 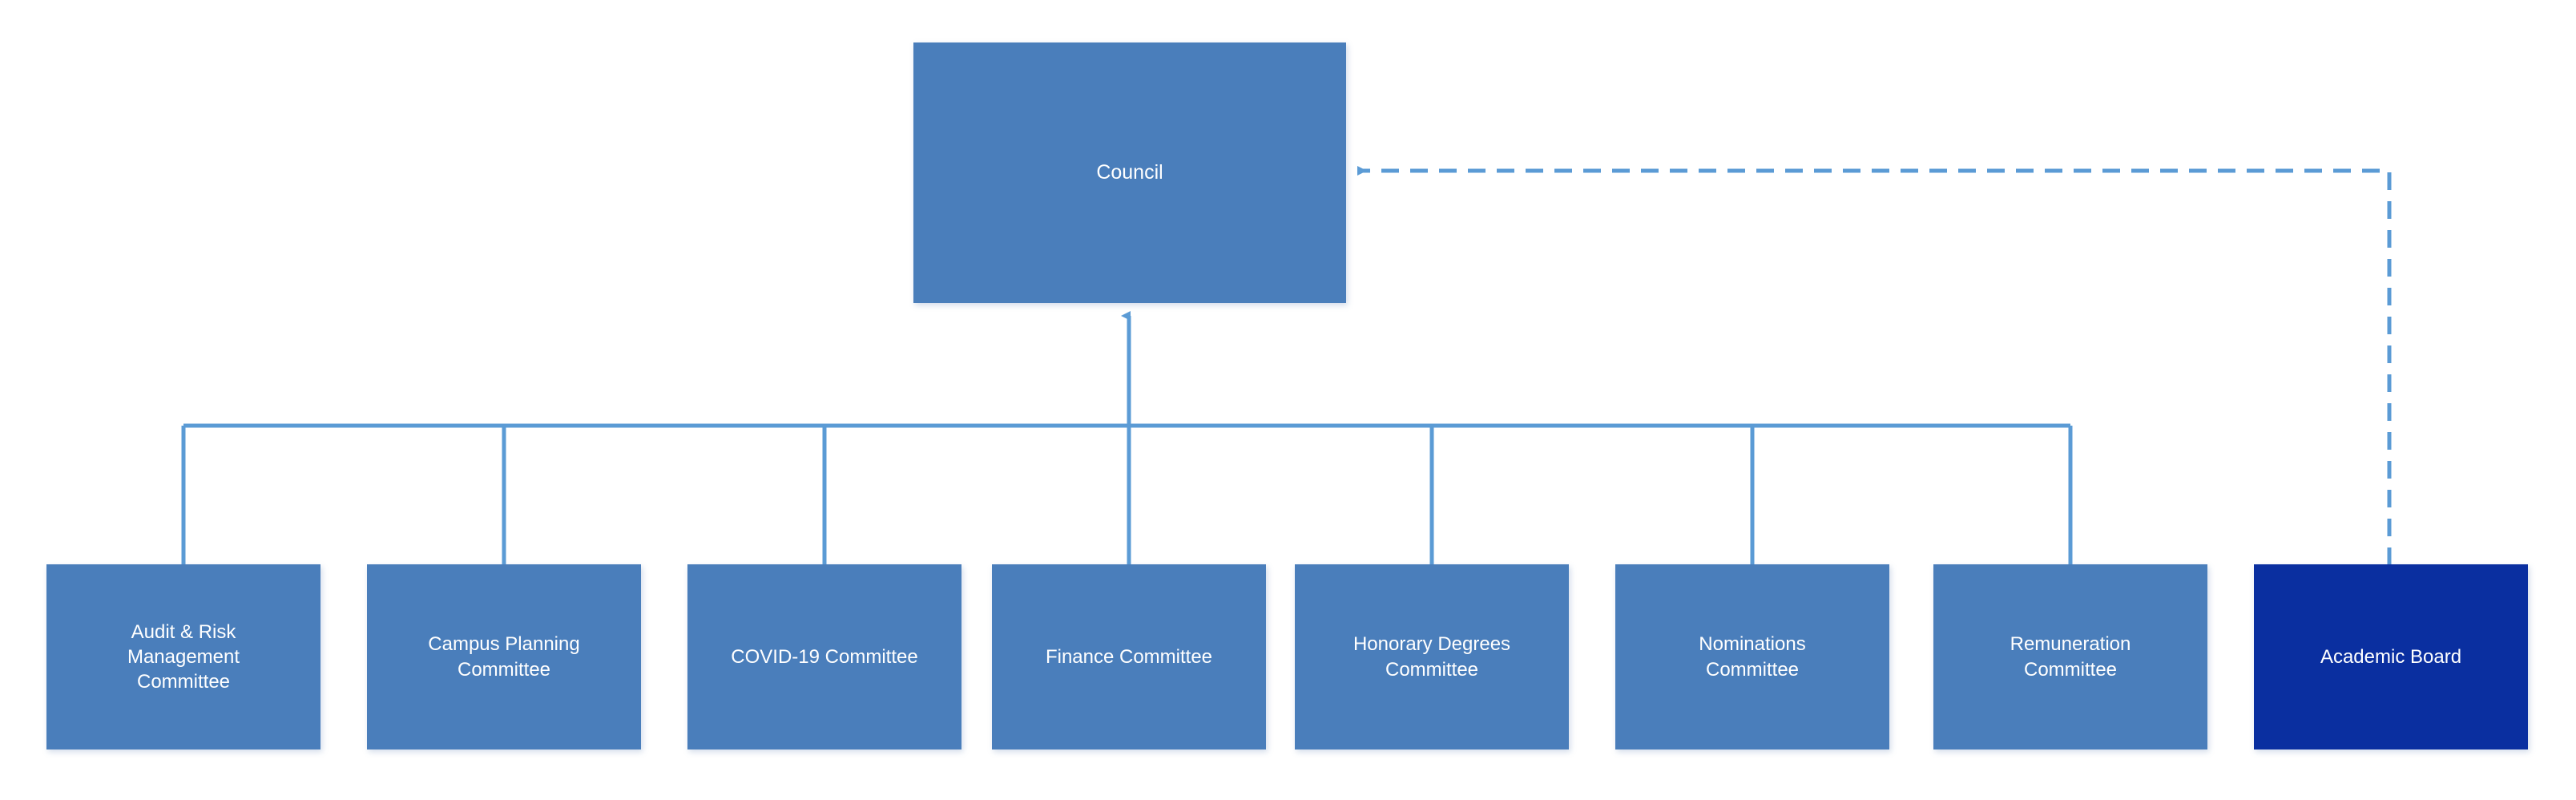 I want to click on node-nominations-committee-label: Nominations Committee, so click(x=1752, y=657).